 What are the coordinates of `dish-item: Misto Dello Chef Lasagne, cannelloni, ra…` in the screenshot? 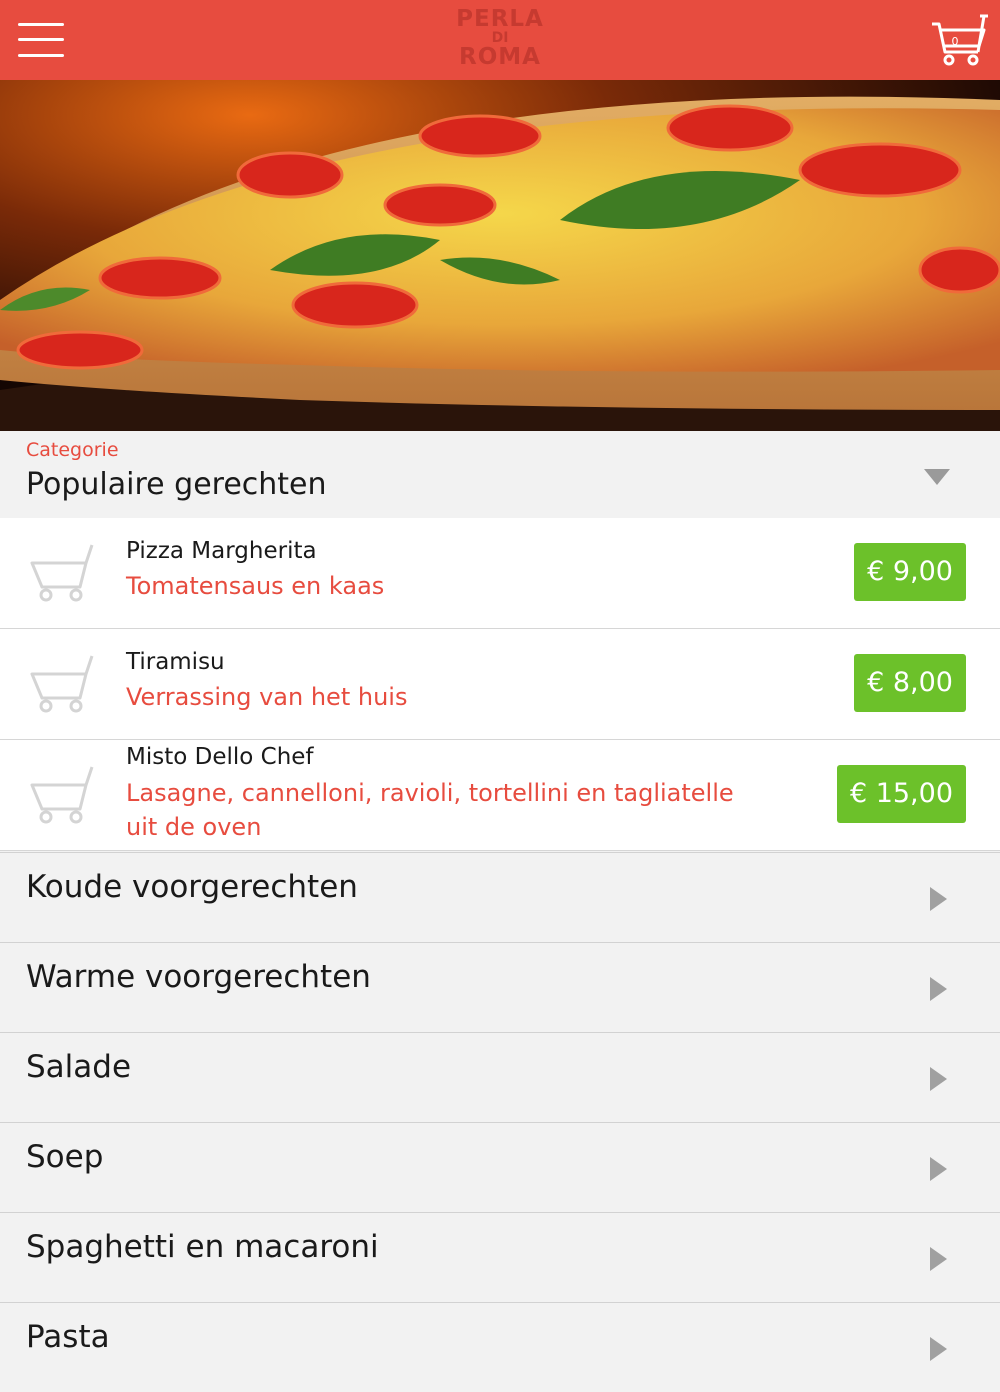 It's located at (500, 795).